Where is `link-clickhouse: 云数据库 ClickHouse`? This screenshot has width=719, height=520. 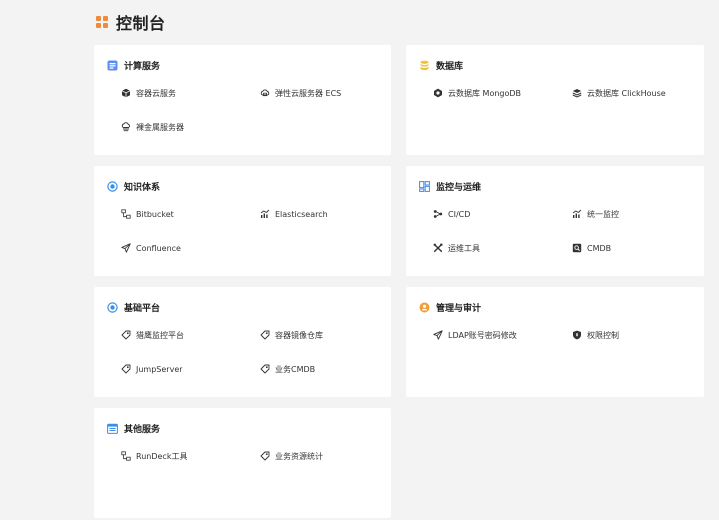
link-clickhouse: 云数据库 ClickHouse is located at coordinates (619, 93).